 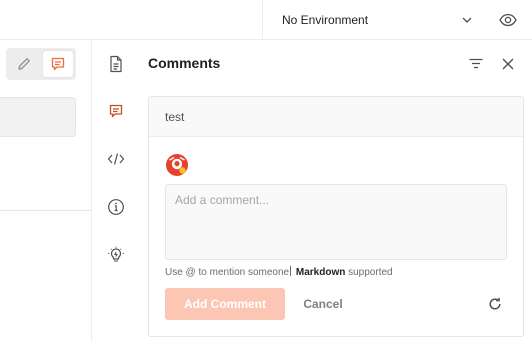 I want to click on filter-button, so click(x=476, y=64).